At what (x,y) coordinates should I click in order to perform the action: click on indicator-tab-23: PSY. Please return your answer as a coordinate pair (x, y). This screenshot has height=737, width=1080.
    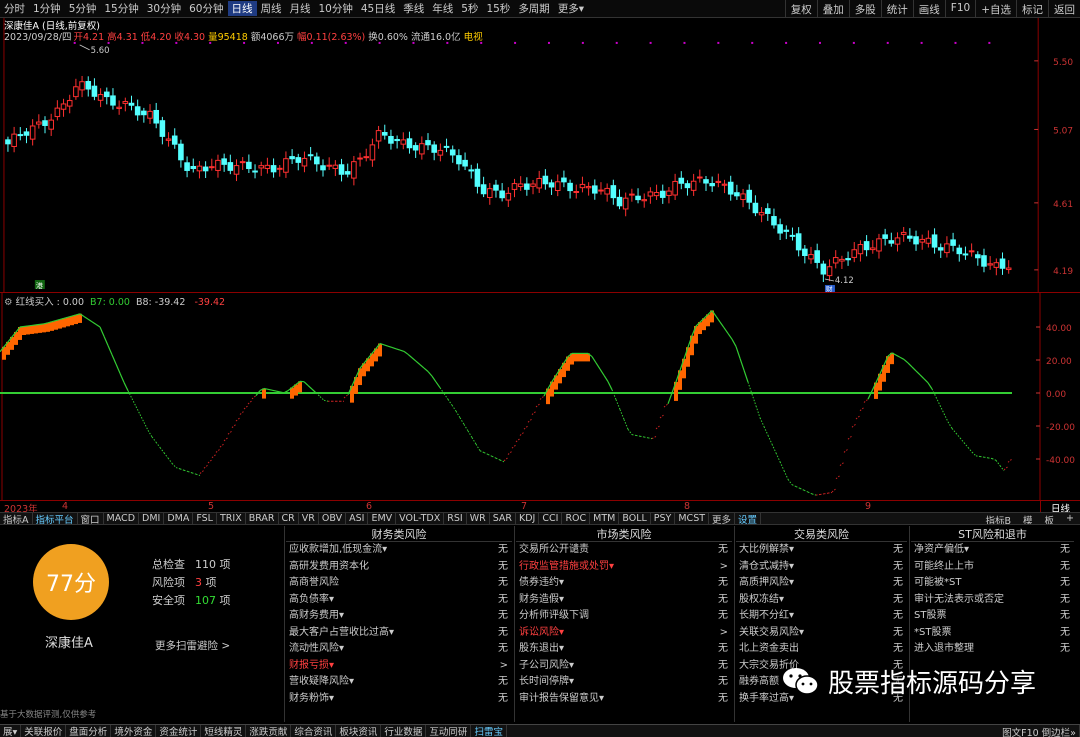
    Looking at the image, I should click on (663, 518).